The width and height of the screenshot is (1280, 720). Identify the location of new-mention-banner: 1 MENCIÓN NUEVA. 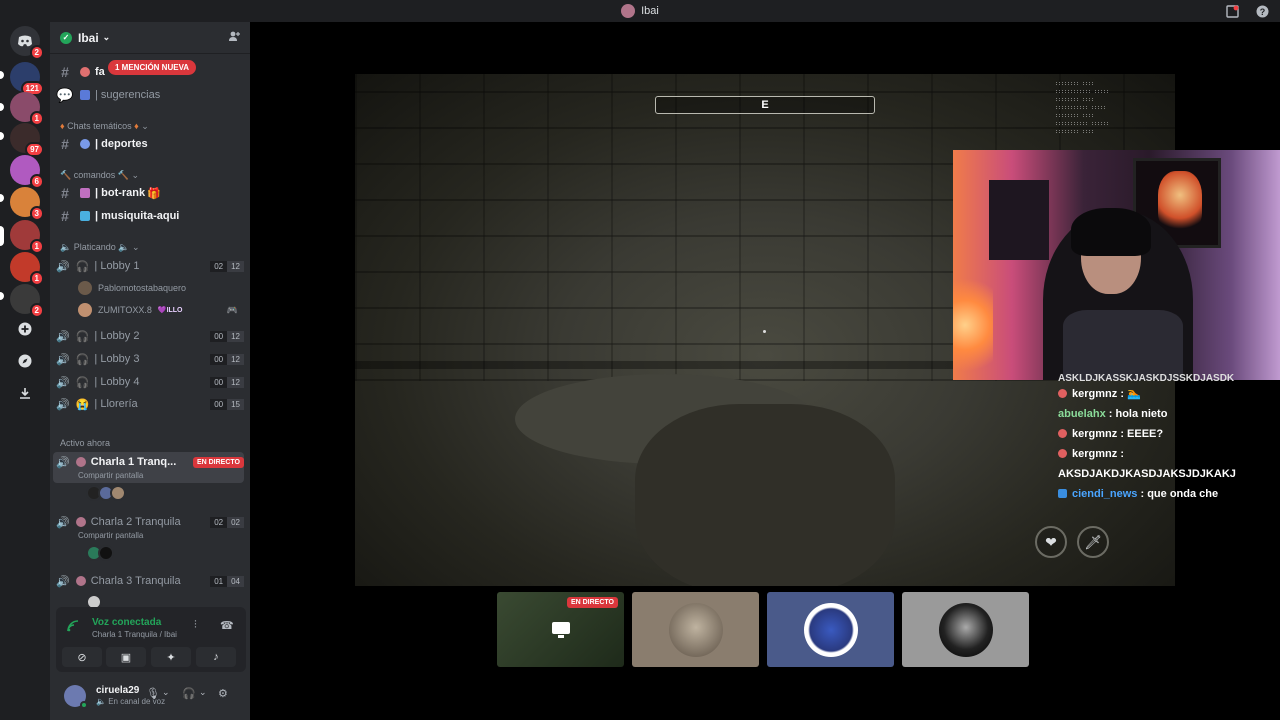
(152, 67).